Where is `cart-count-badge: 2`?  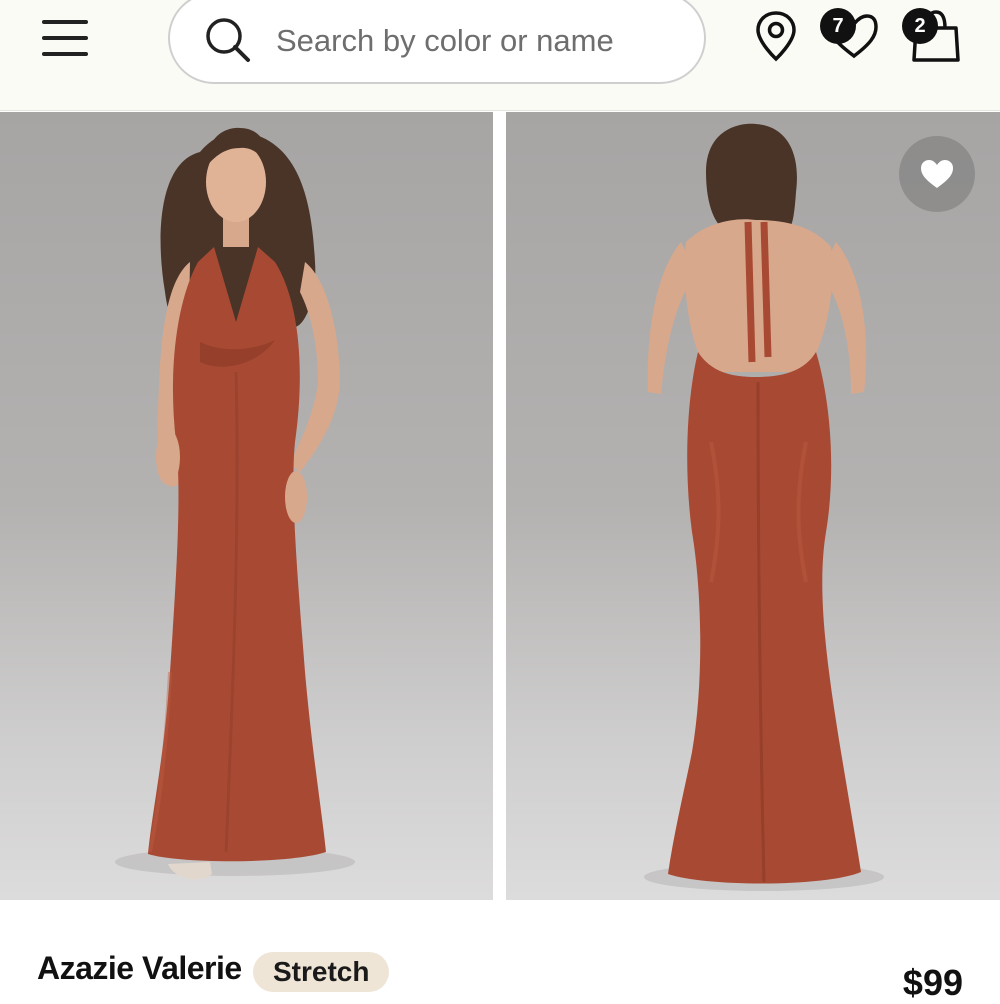 cart-count-badge: 2 is located at coordinates (920, 26).